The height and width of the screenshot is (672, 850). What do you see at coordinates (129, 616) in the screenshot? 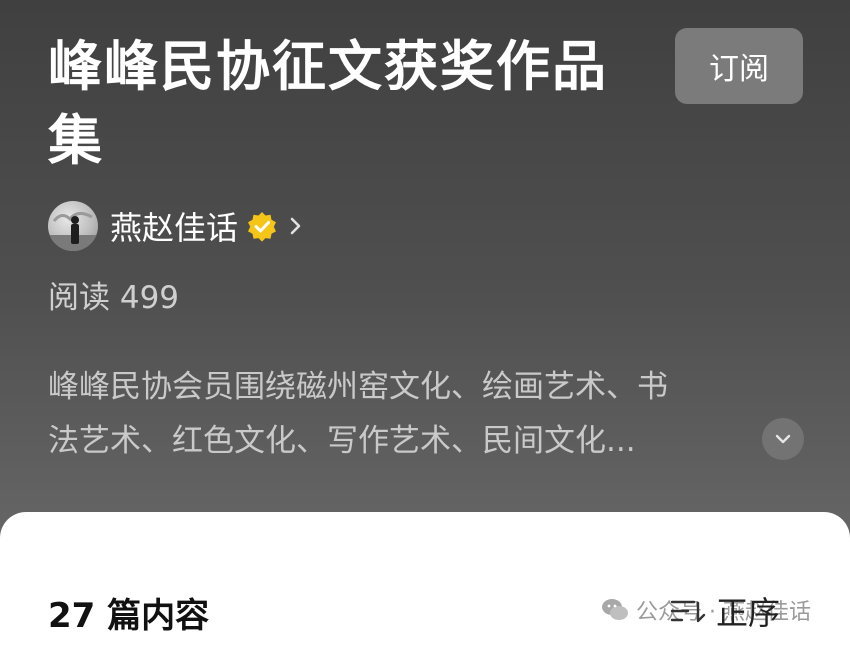
I see `content-count: 27 篇内容` at bounding box center [129, 616].